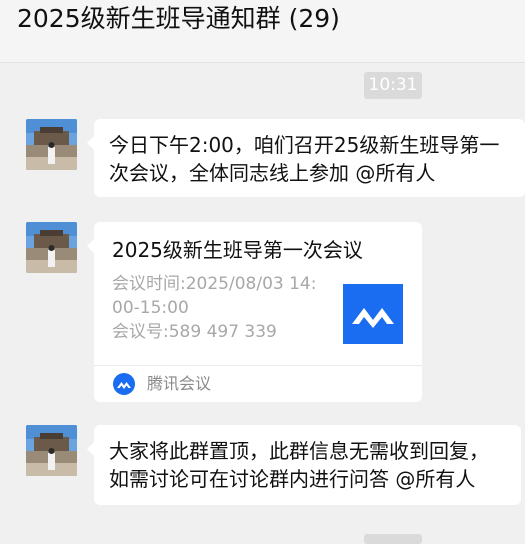 The height and width of the screenshot is (544, 525). What do you see at coordinates (272, 173) in the screenshot?
I see `message-text-line: 次会议，全体同志线上参加 @所有人` at bounding box center [272, 173].